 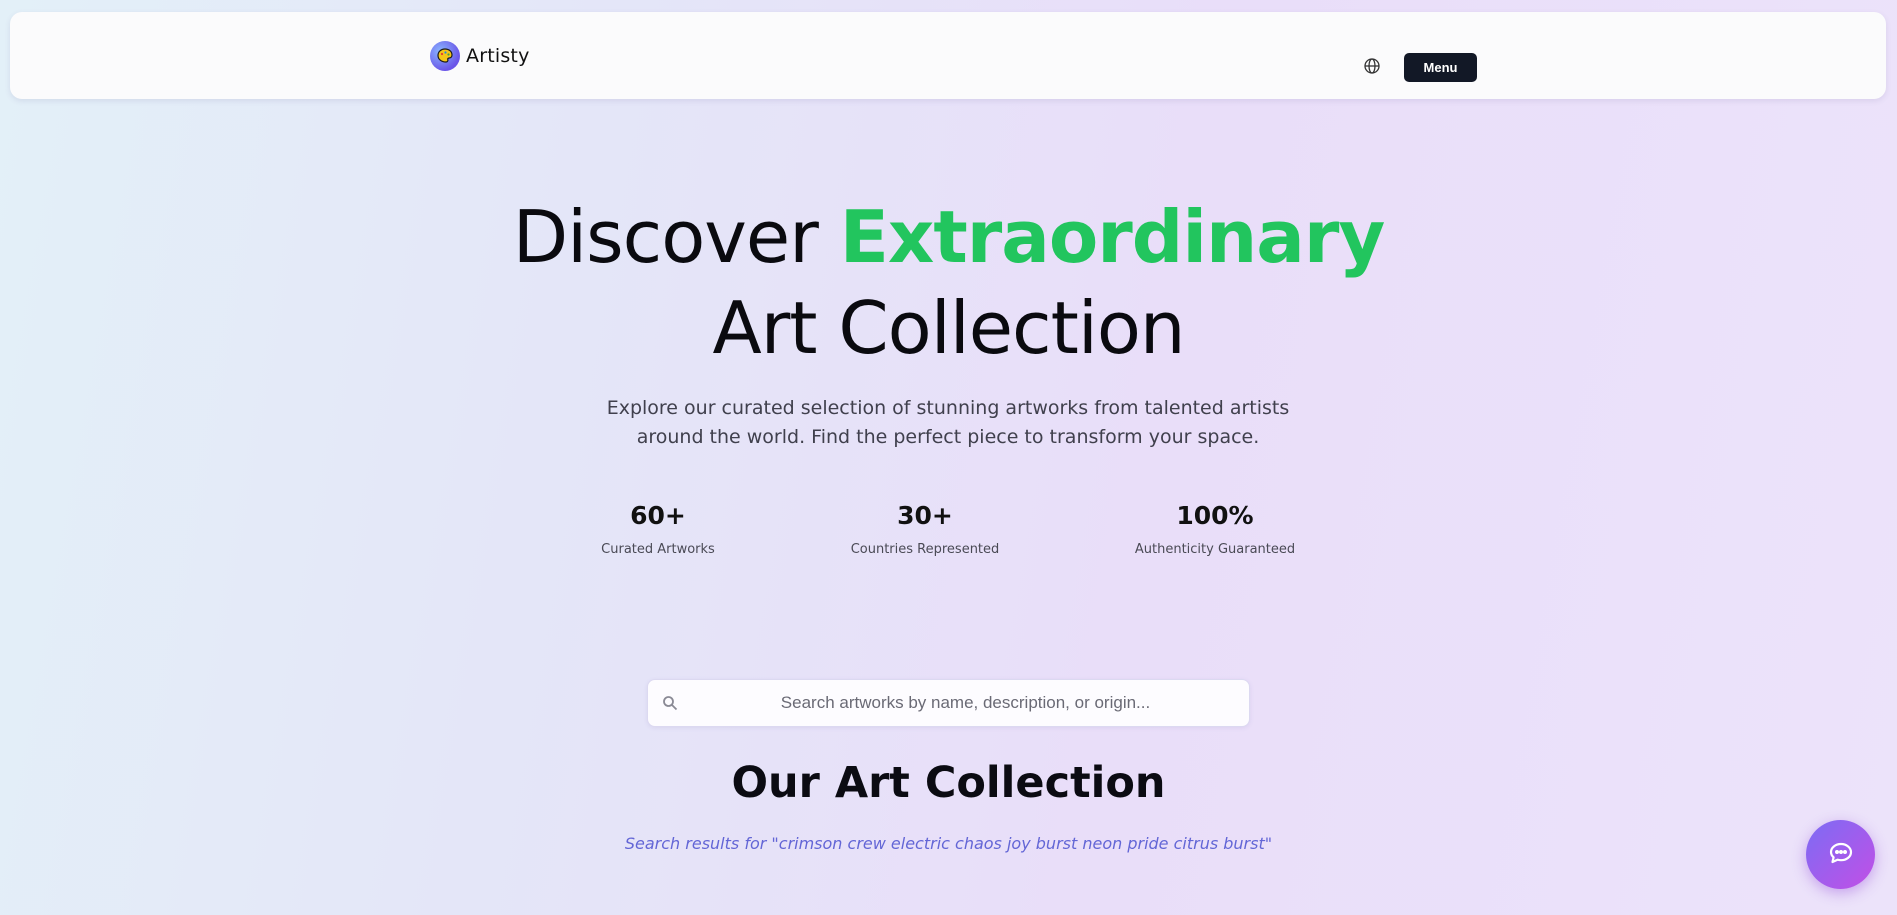 What do you see at coordinates (965, 703) in the screenshot?
I see `search-input` at bounding box center [965, 703].